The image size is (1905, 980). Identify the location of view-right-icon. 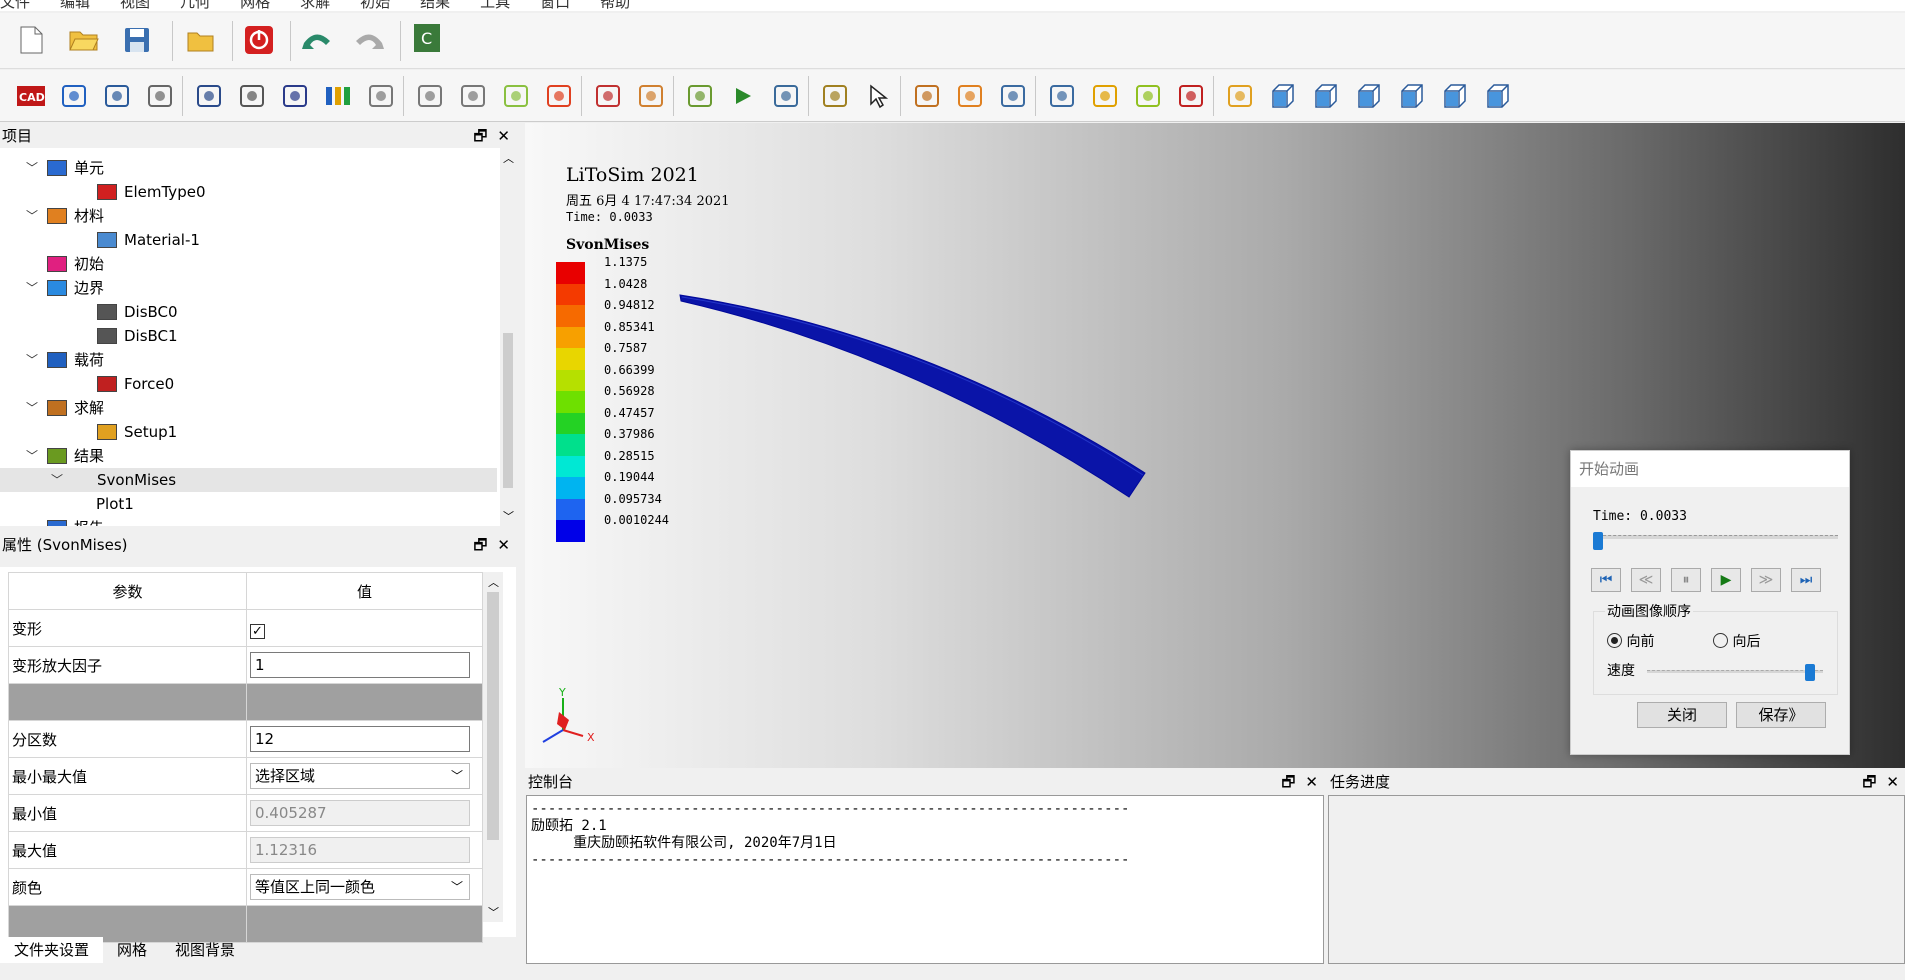
(1412, 96).